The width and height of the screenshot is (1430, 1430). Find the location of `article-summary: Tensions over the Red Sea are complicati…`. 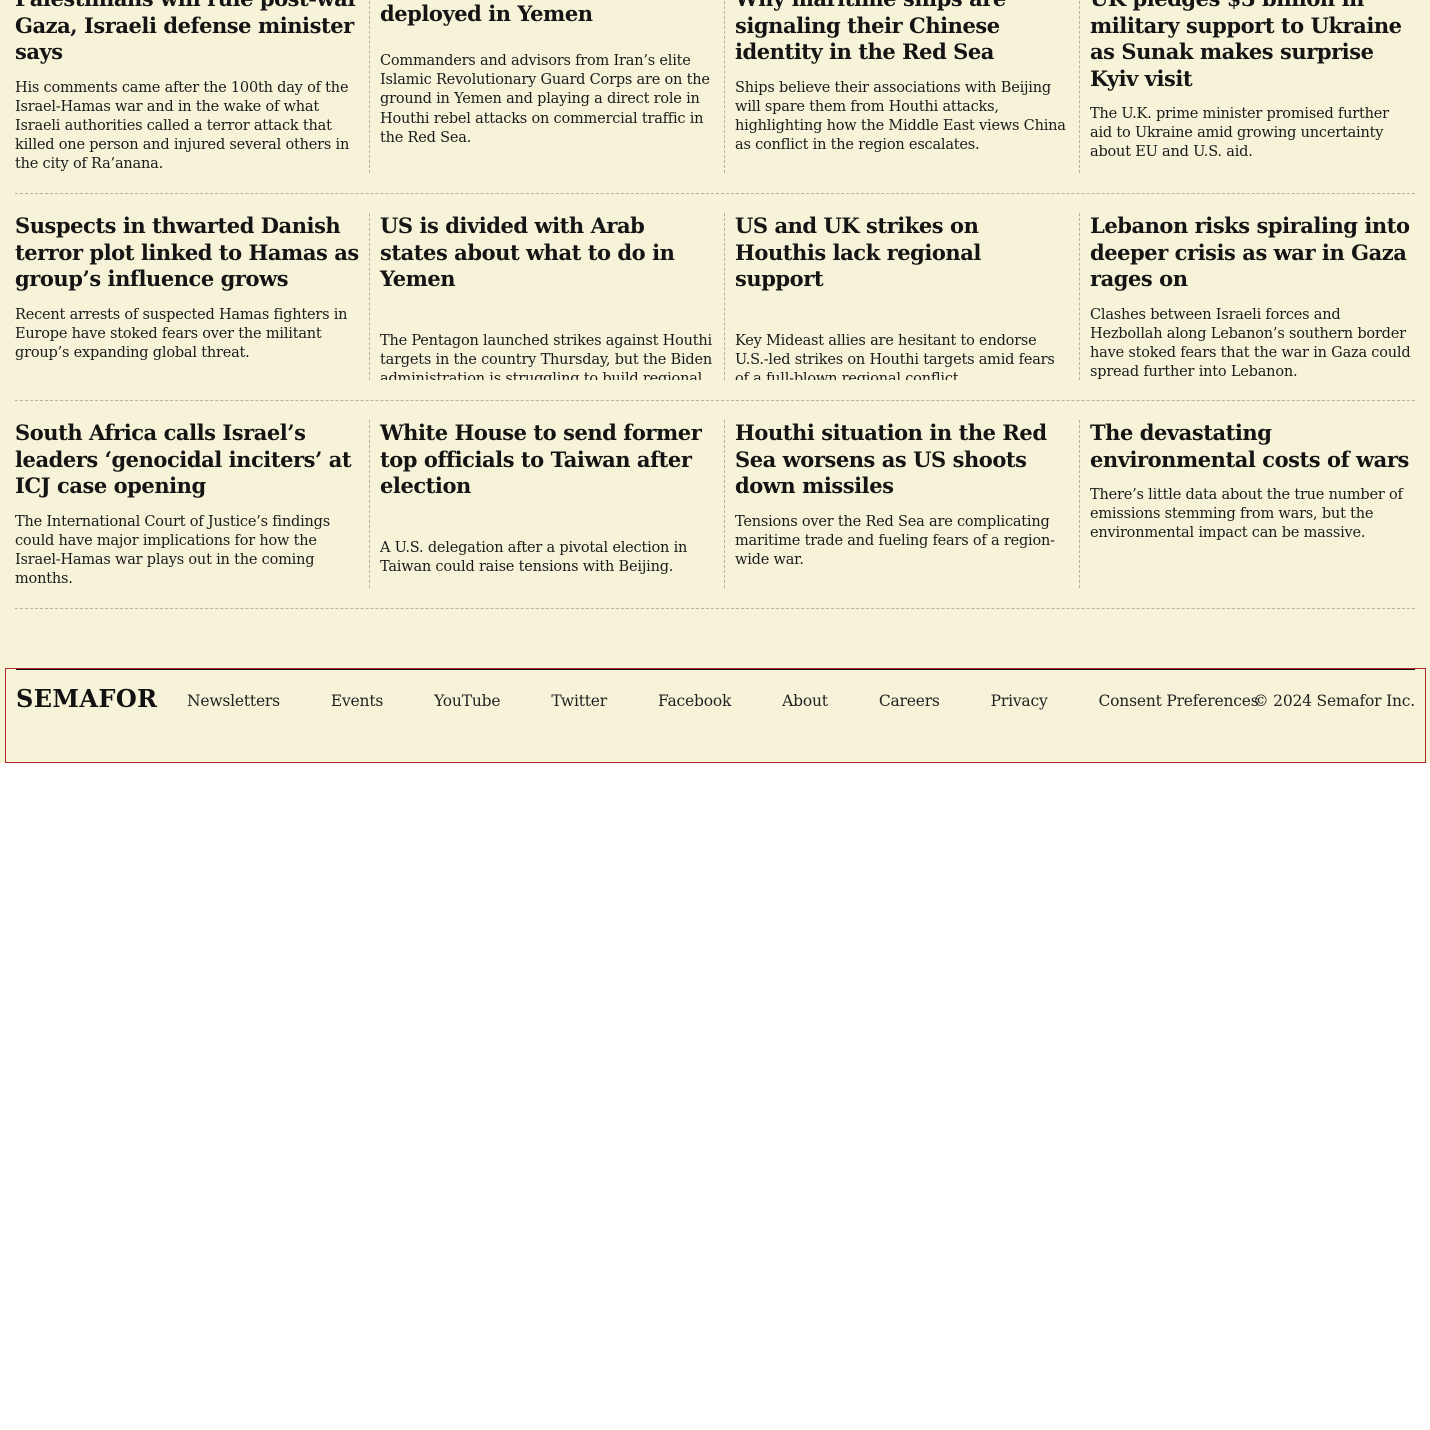

article-summary: Tensions over the Red Sea are complicati… is located at coordinates (895, 540).